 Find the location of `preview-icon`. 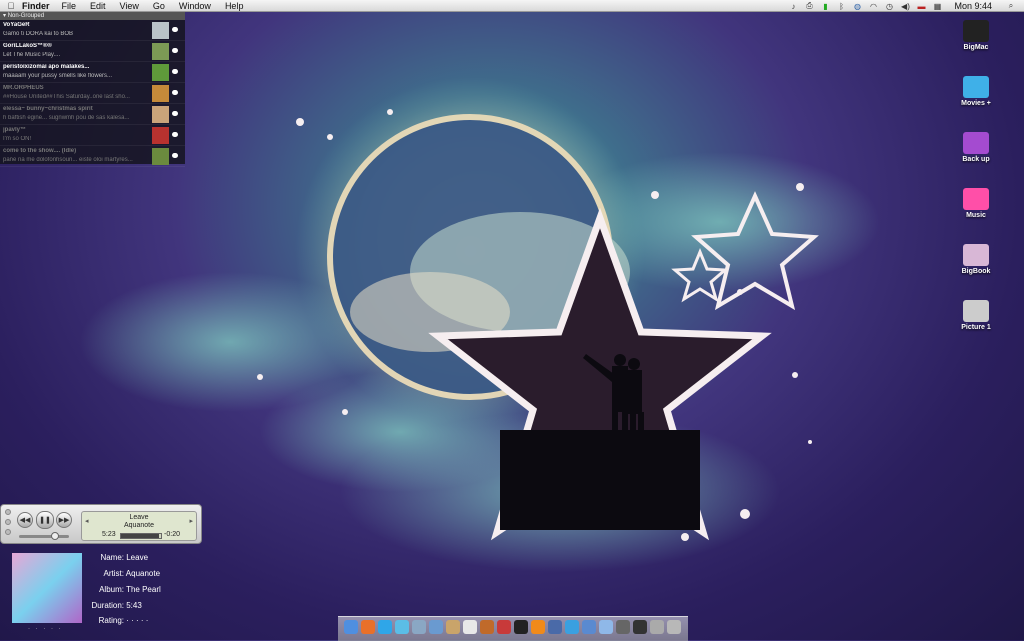

preview-icon is located at coordinates (419, 627).